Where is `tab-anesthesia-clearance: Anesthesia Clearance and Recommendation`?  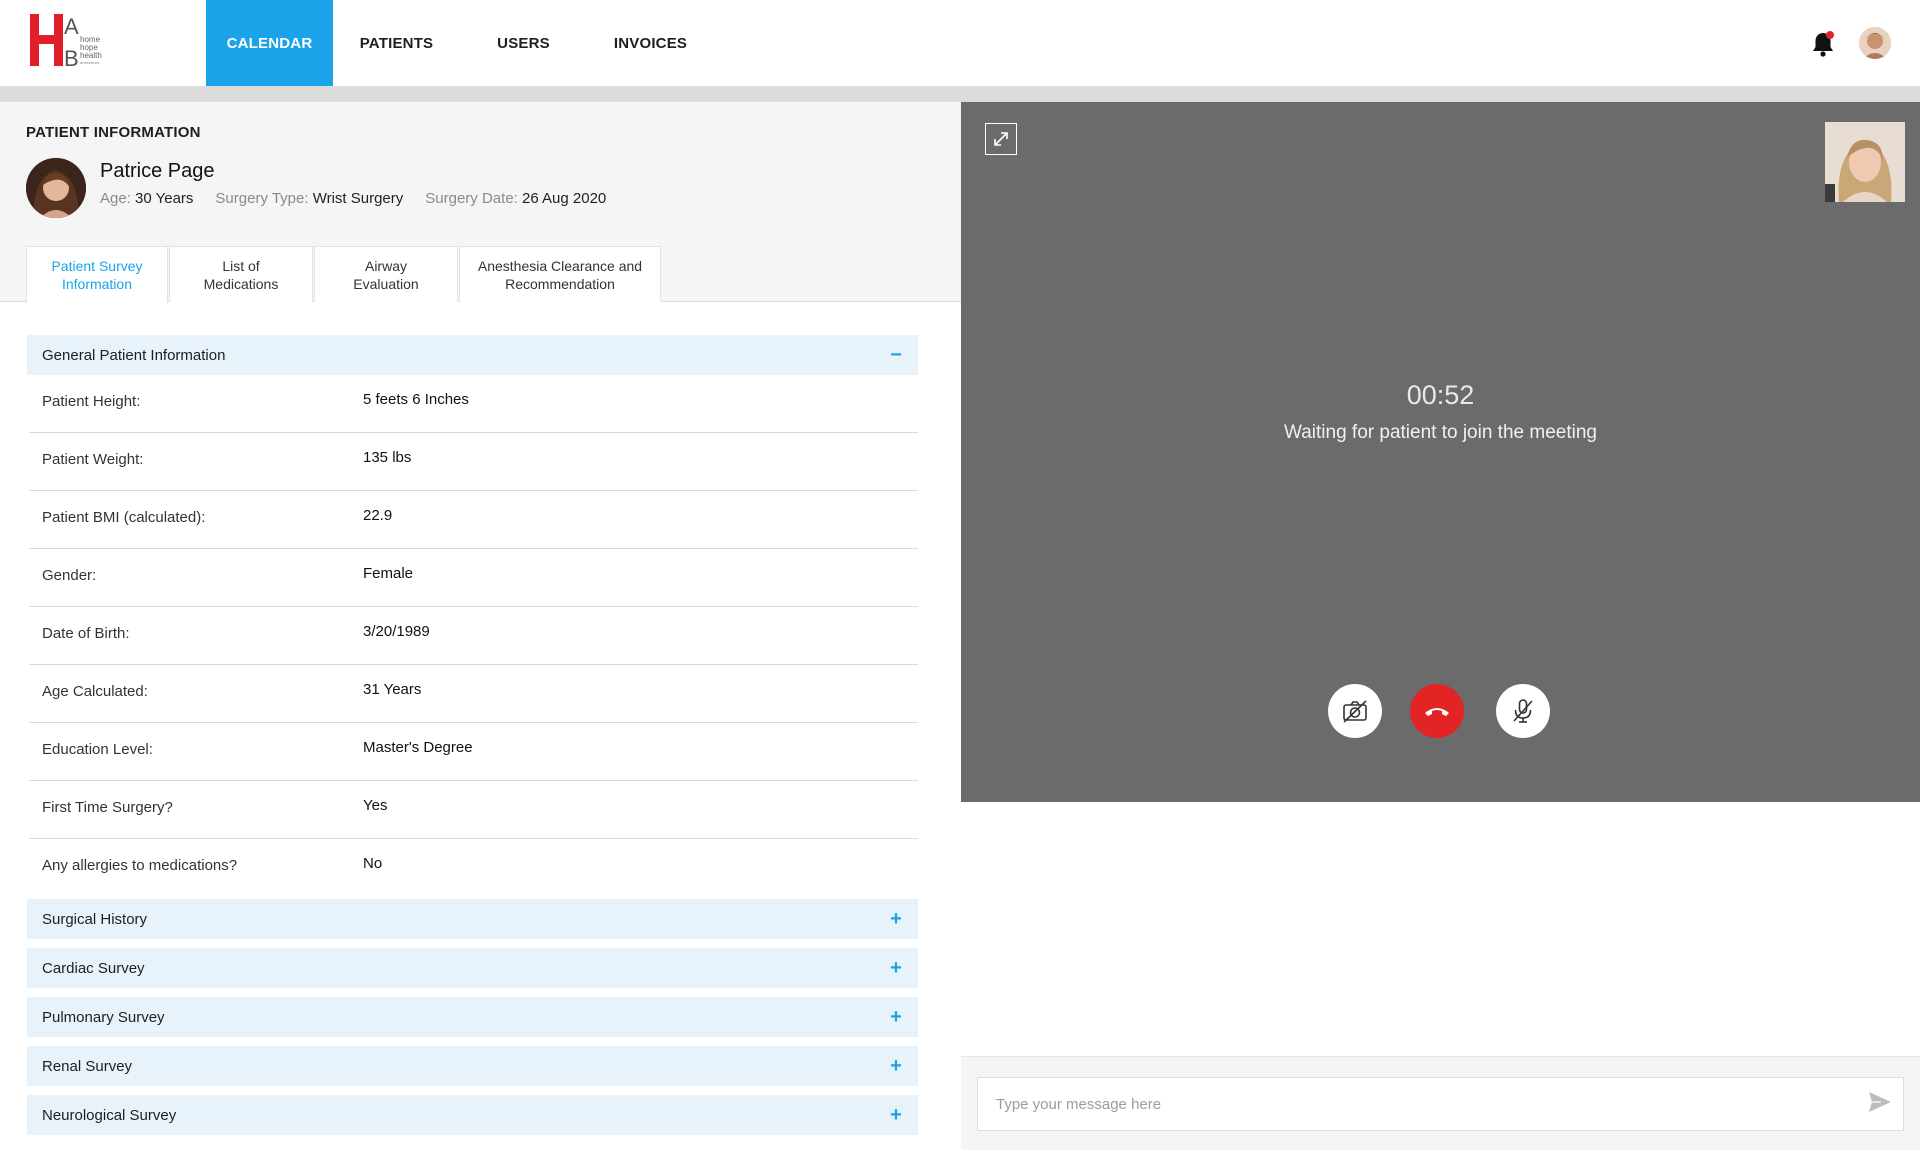
tab-anesthesia-clearance: Anesthesia Clearance and Recommendation is located at coordinates (560, 274).